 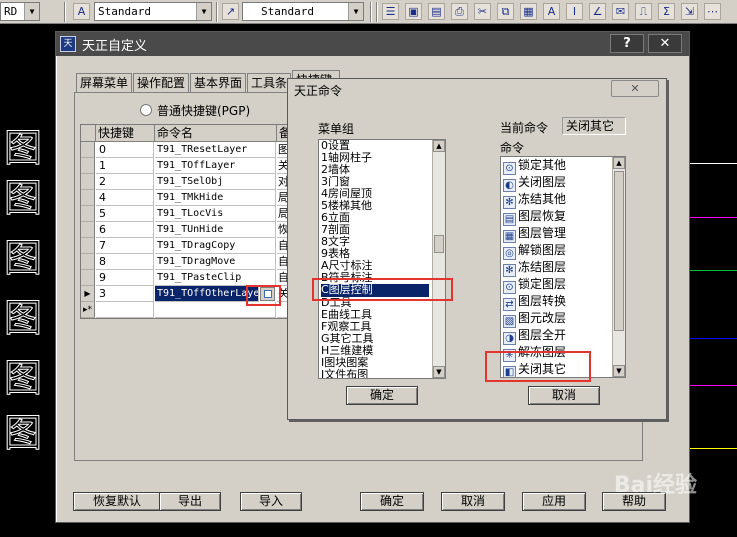 What do you see at coordinates (125, 294) in the screenshot?
I see `row-key: 3` at bounding box center [125, 294].